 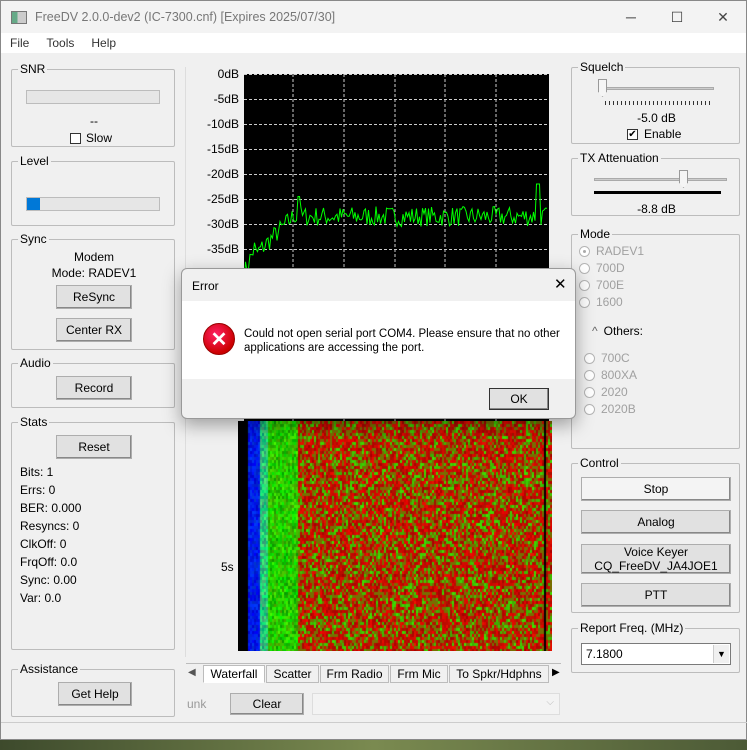 What do you see at coordinates (94, 388) in the screenshot?
I see `record-button: Record` at bounding box center [94, 388].